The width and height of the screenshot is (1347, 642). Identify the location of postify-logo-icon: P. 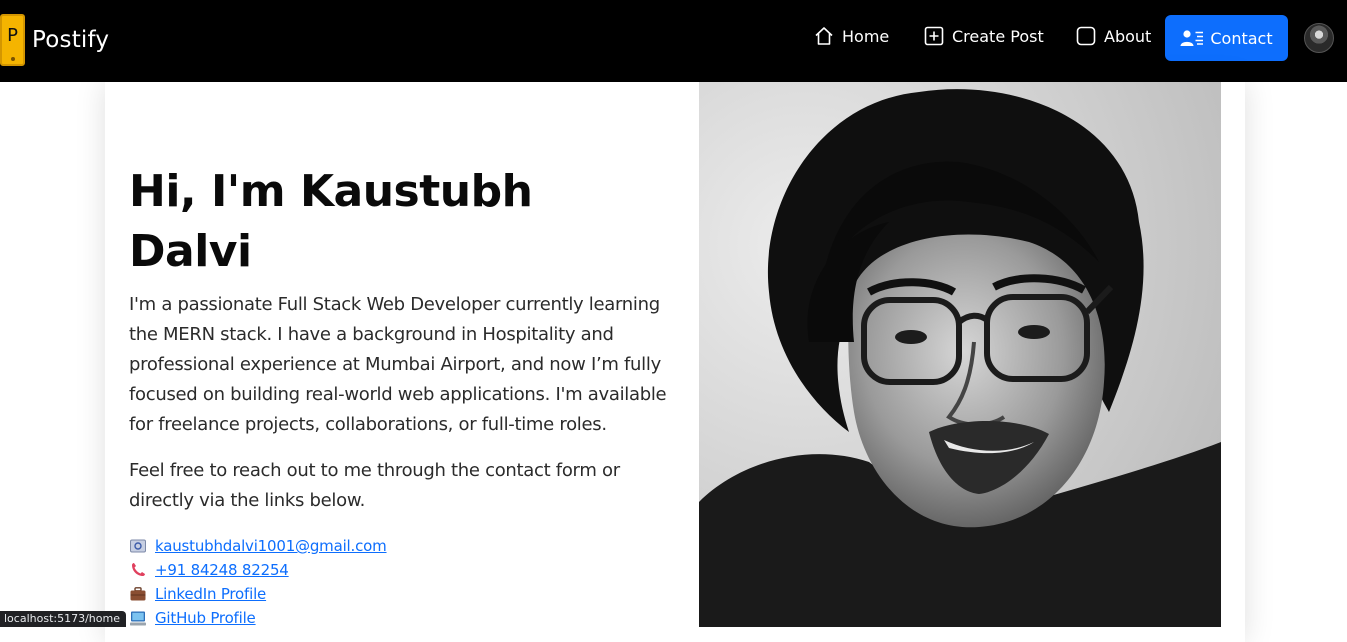
(12, 40).